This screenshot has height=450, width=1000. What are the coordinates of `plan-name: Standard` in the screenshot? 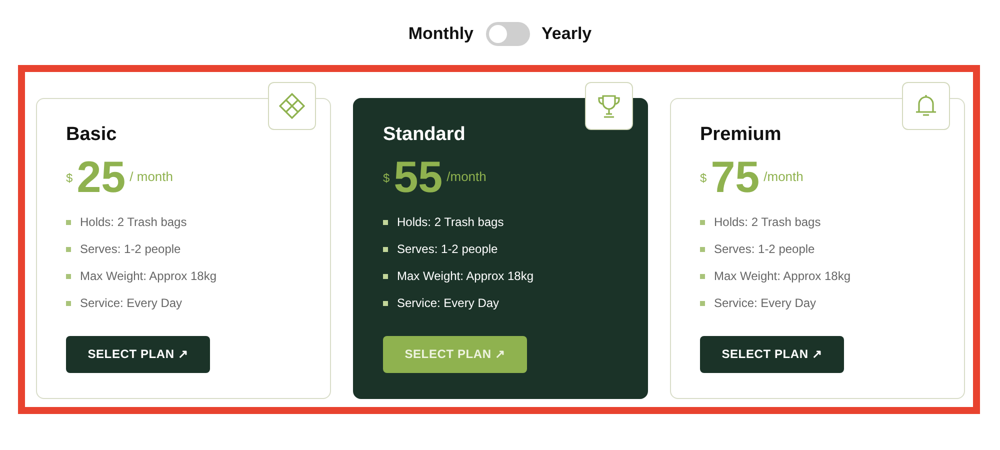 It's located at (424, 135).